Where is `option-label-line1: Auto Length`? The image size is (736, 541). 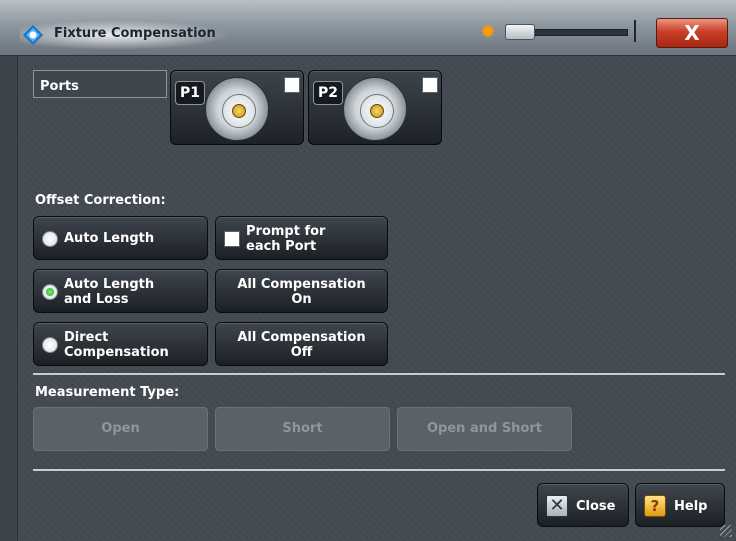 option-label-line1: Auto Length is located at coordinates (109, 284).